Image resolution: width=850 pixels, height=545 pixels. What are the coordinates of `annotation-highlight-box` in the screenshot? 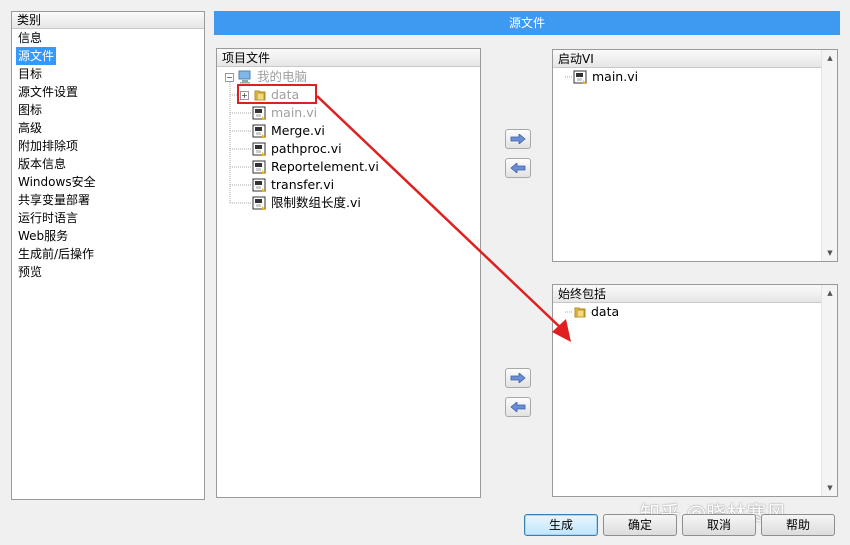 It's located at (277, 94).